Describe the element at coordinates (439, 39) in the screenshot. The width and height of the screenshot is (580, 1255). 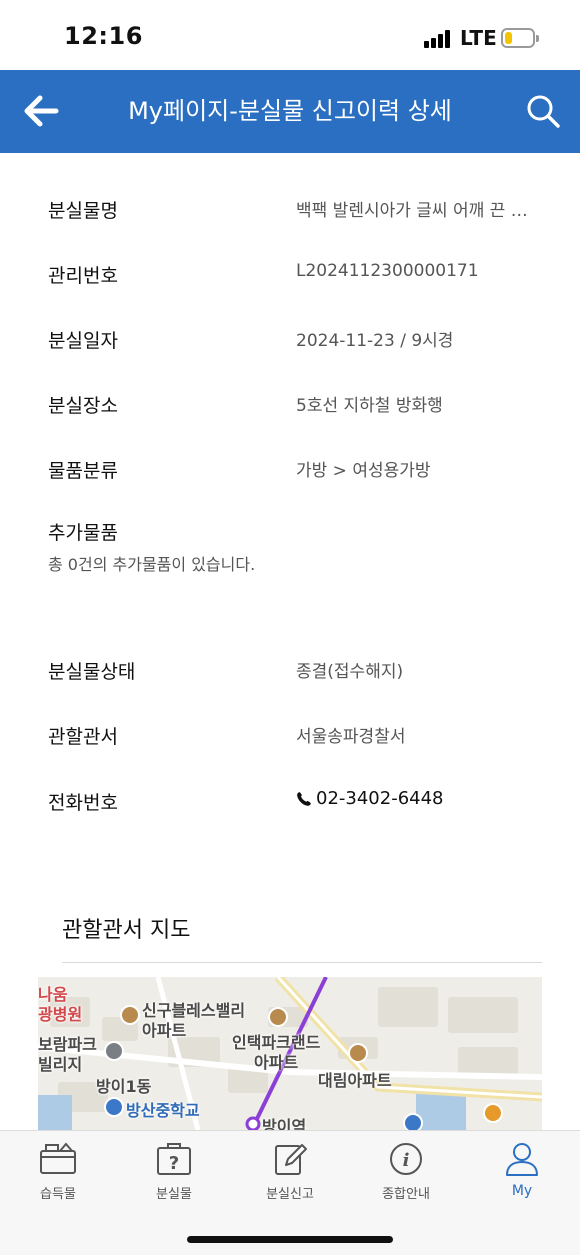
I see `signal-icon` at that location.